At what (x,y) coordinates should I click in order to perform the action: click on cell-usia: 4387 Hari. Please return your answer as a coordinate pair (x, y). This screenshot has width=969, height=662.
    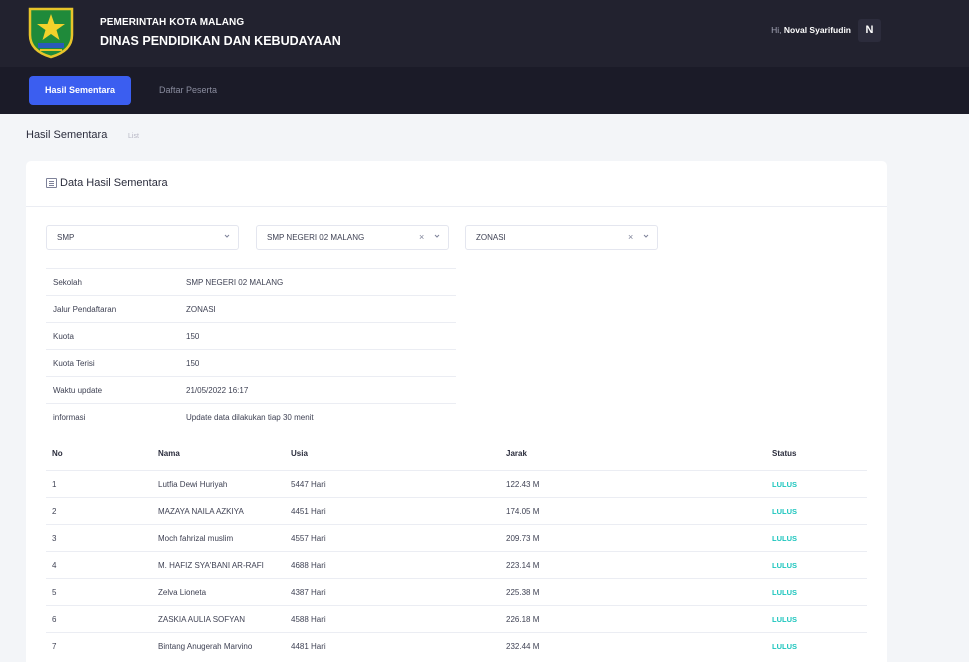
    Looking at the image, I should click on (308, 592).